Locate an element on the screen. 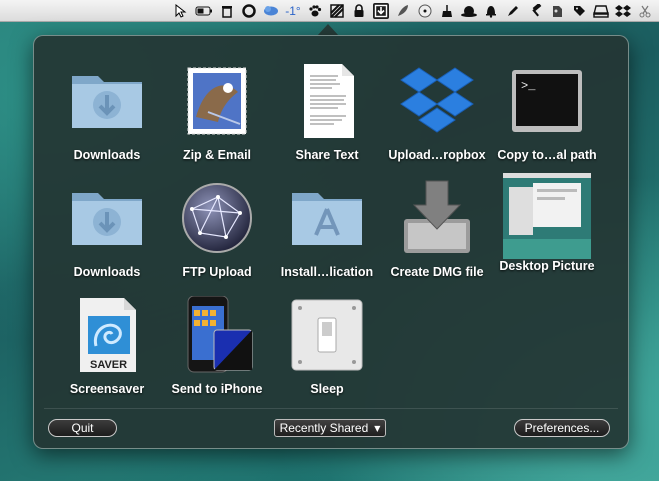  trash-icon is located at coordinates (227, 11).